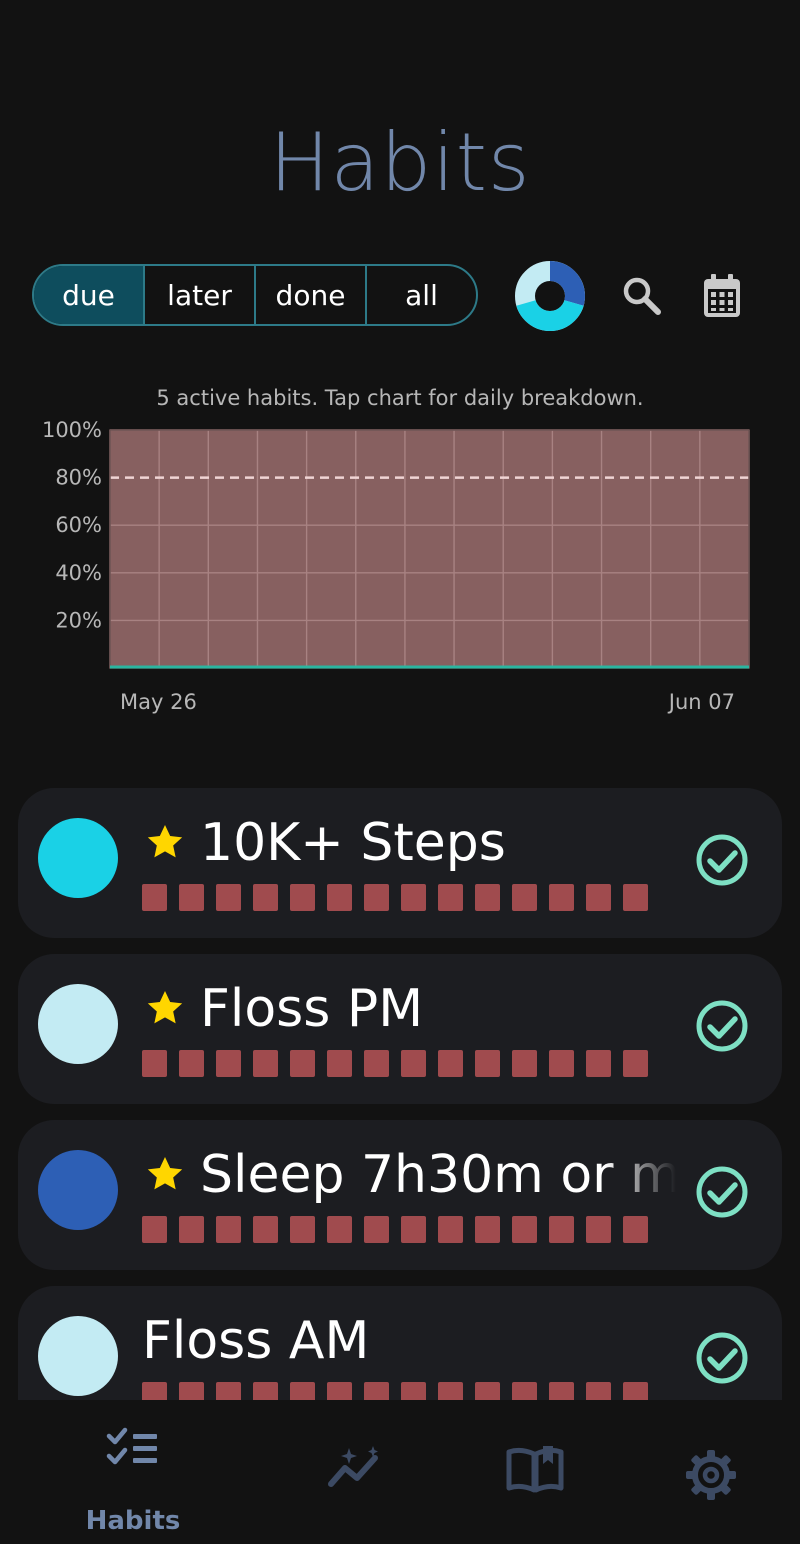 This screenshot has height=1544, width=800. Describe the element at coordinates (642, 296) in the screenshot. I see `search-icon` at that location.